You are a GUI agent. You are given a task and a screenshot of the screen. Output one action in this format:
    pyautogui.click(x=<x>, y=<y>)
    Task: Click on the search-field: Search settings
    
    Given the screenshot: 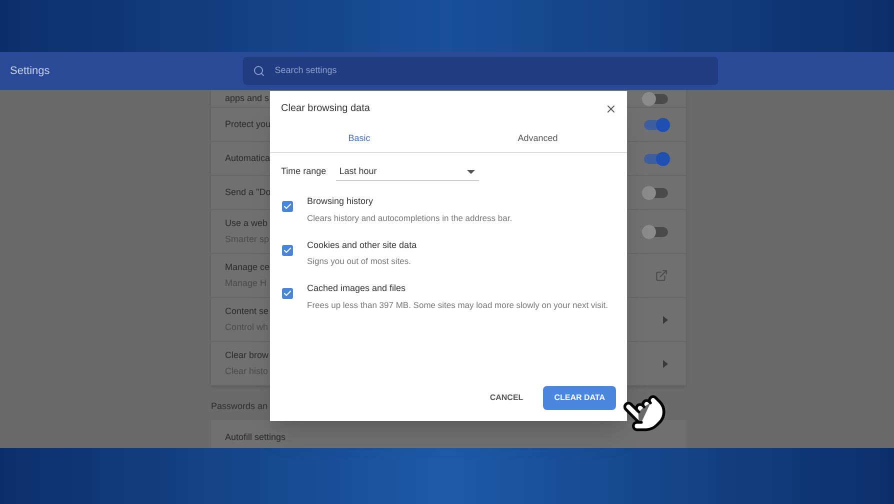 What is the action you would take?
    pyautogui.click(x=480, y=71)
    